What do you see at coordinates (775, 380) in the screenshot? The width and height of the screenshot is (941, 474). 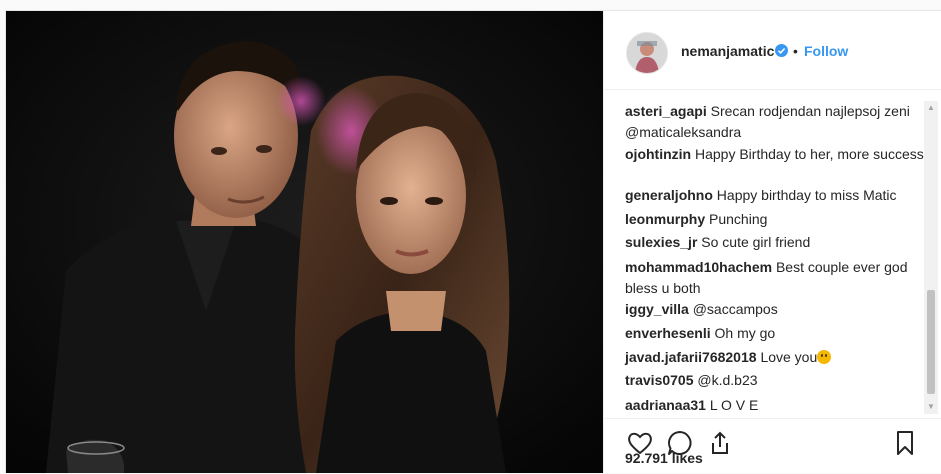 I see `comment-item: travis0705 @k.d.b23` at bounding box center [775, 380].